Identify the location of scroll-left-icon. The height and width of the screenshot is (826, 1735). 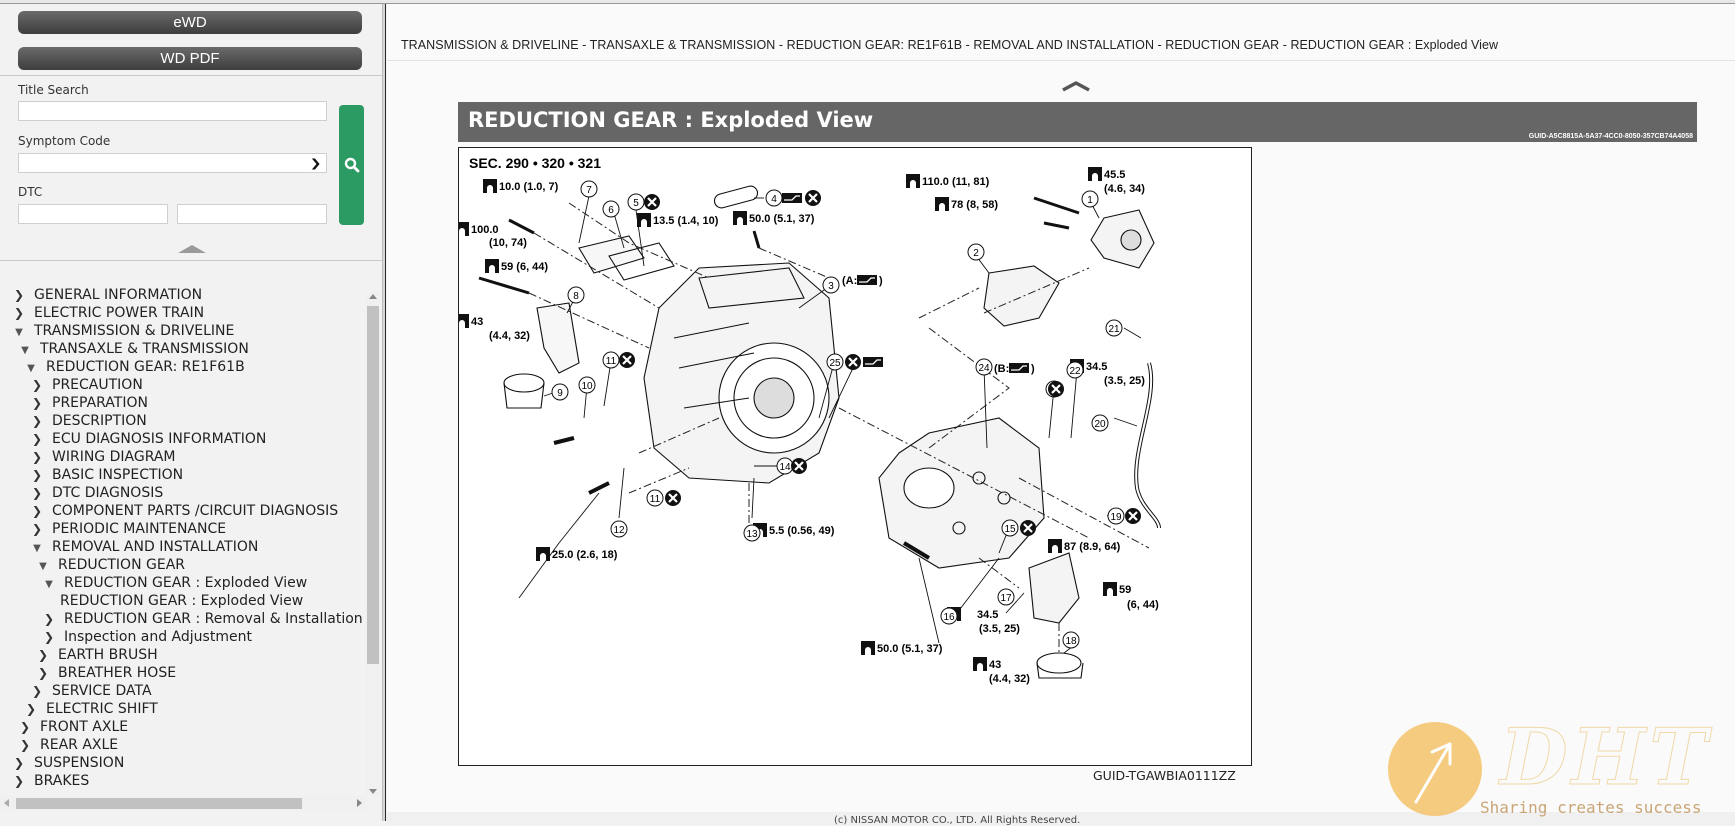
(6, 803).